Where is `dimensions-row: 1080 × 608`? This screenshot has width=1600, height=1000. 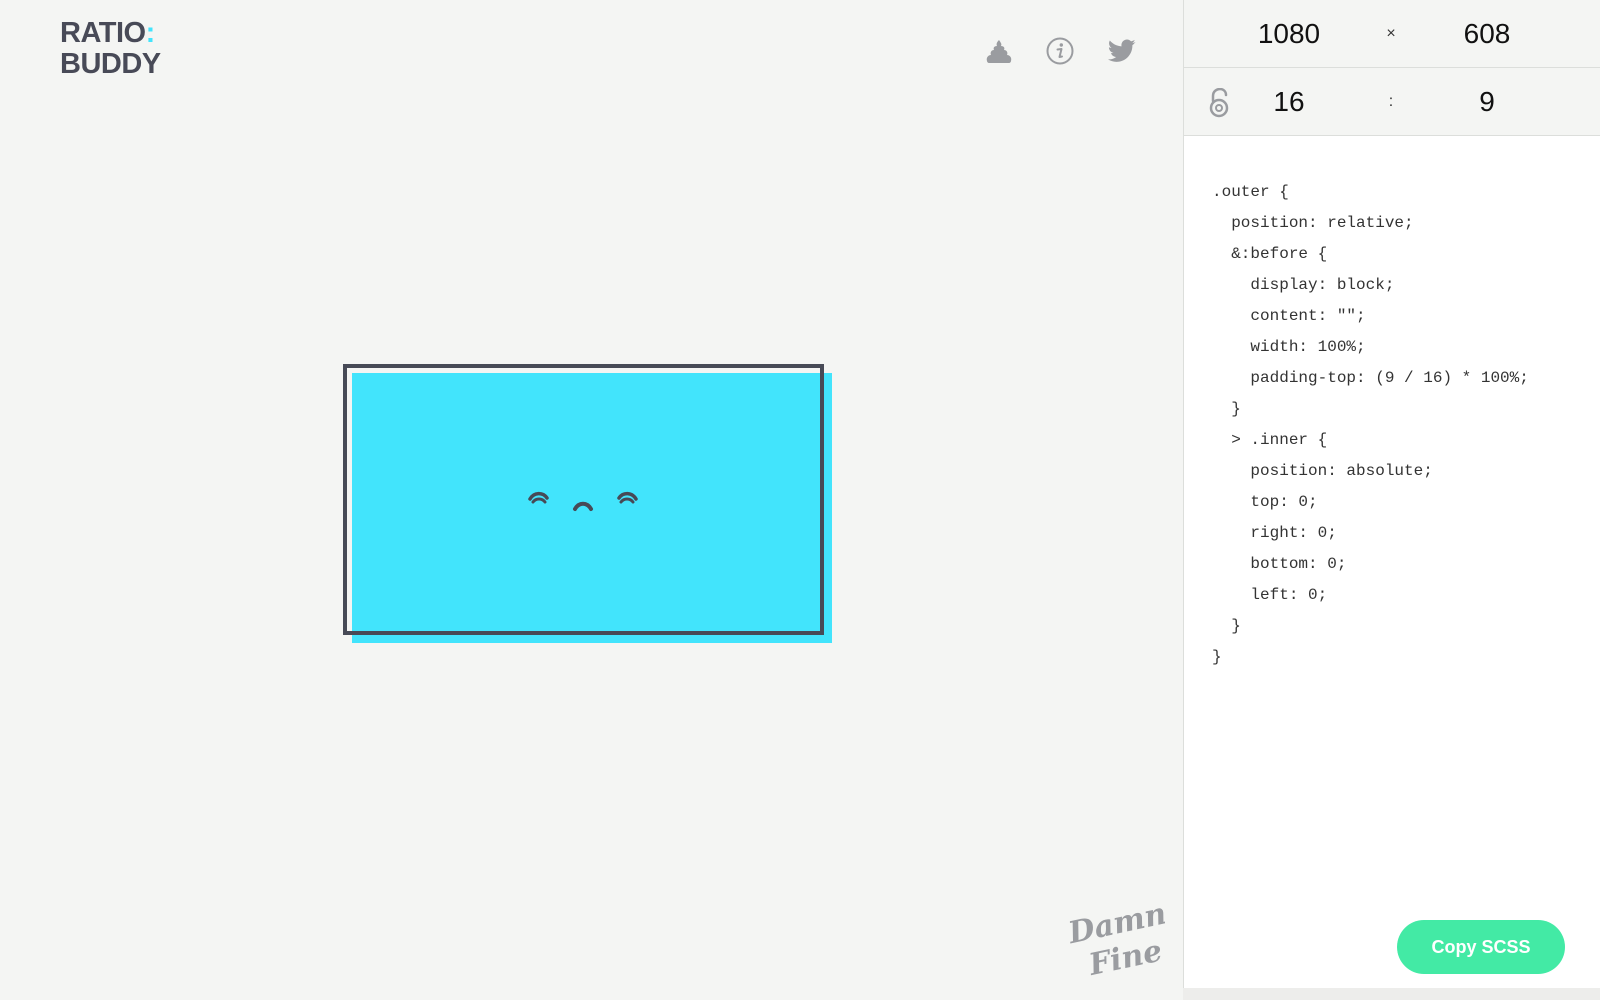 dimensions-row: 1080 × 608 is located at coordinates (1392, 34).